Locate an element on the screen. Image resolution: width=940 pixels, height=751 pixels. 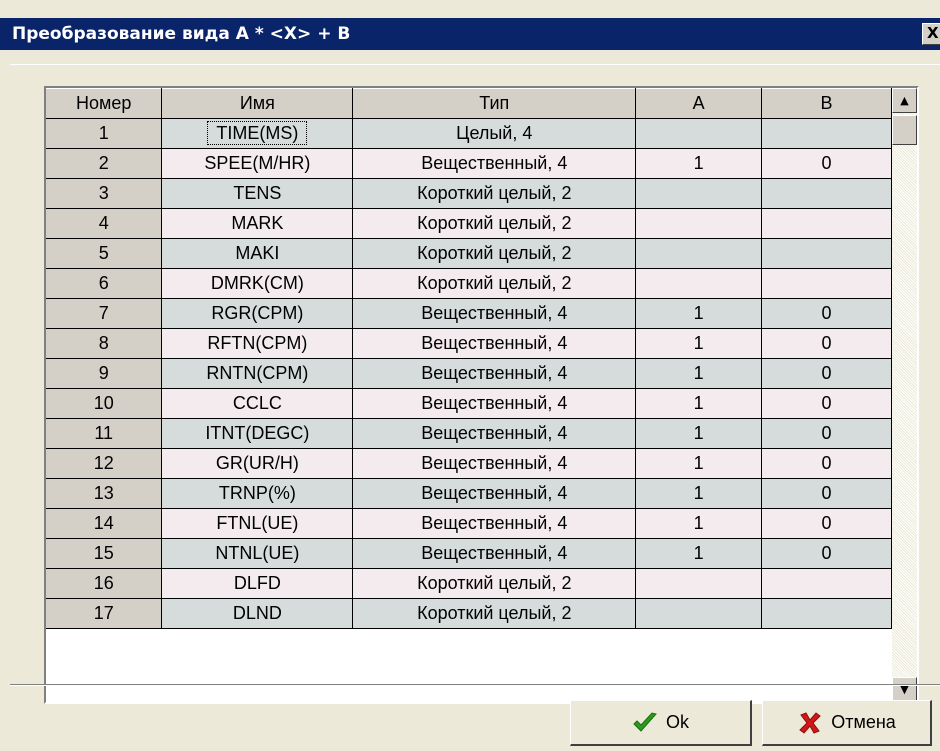
cell-name: MAKI is located at coordinates (257, 253).